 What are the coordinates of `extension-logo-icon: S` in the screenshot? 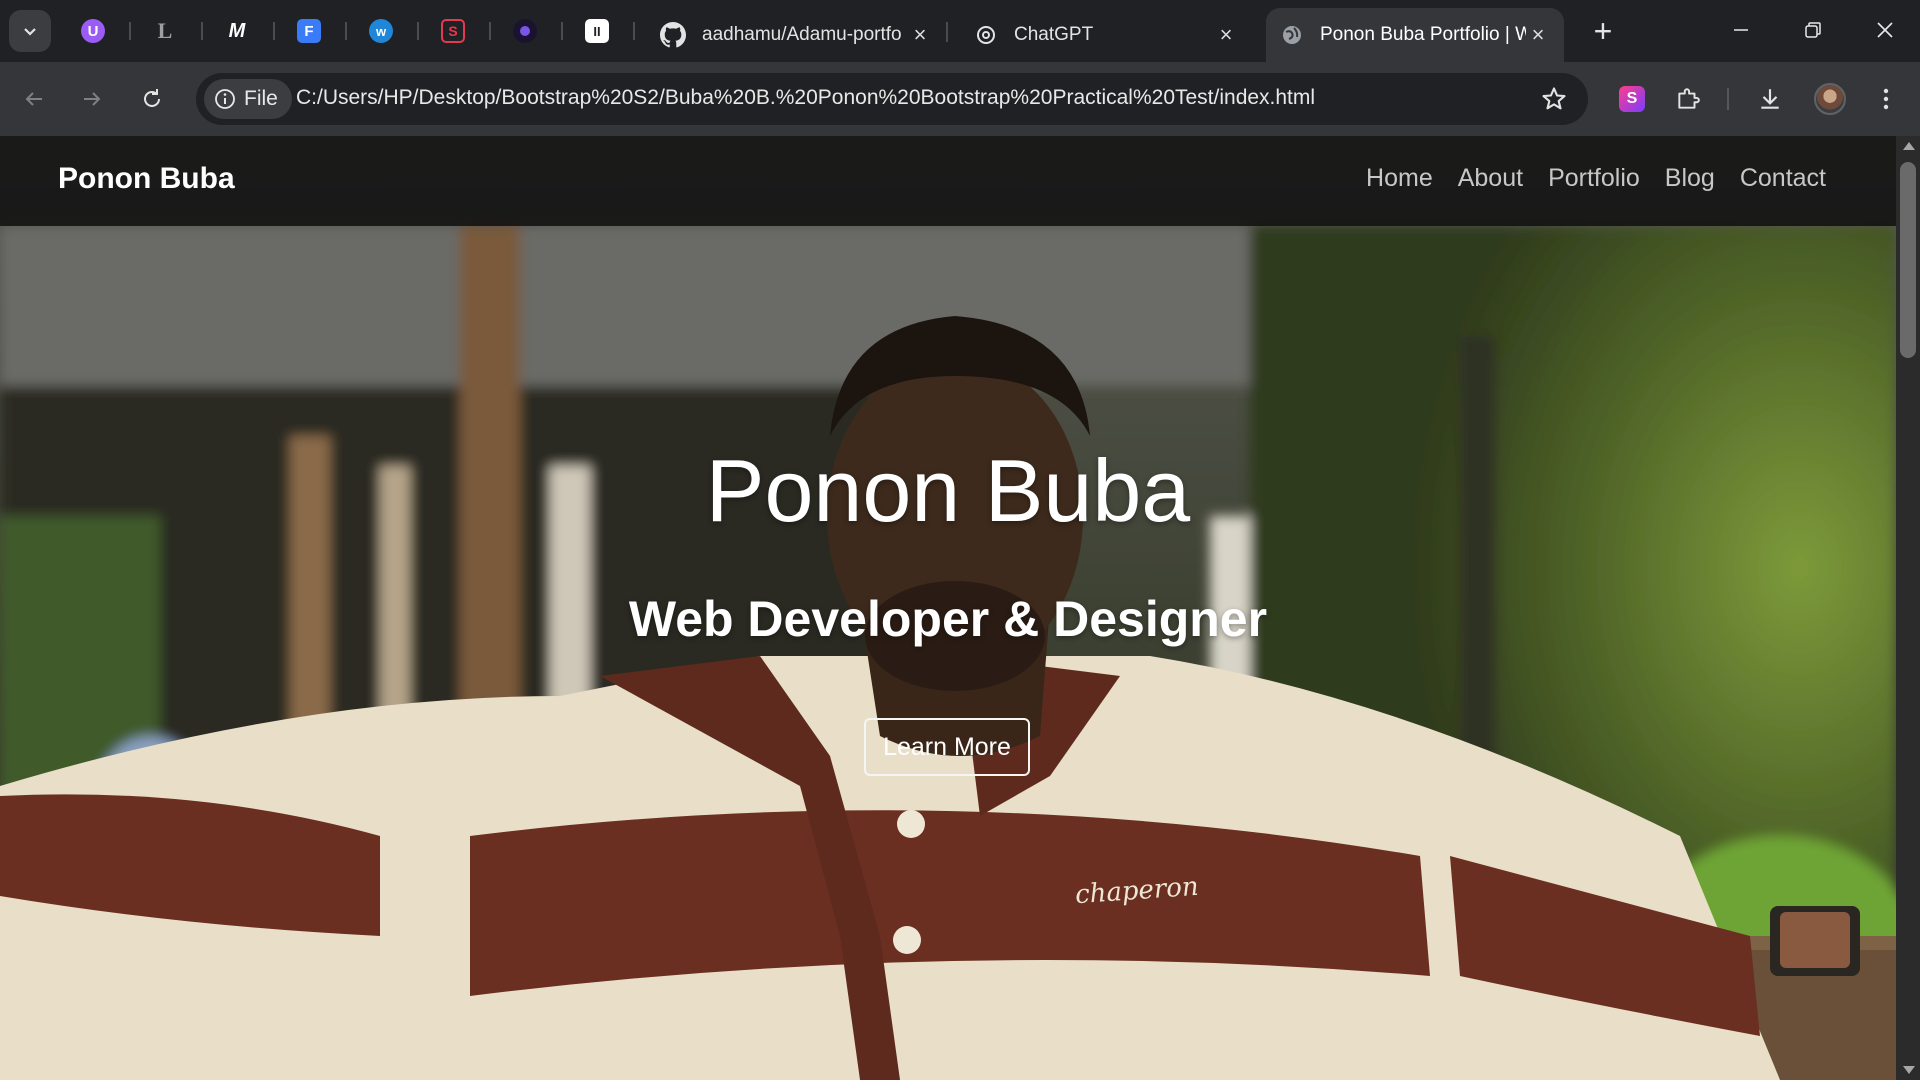 It's located at (1632, 99).